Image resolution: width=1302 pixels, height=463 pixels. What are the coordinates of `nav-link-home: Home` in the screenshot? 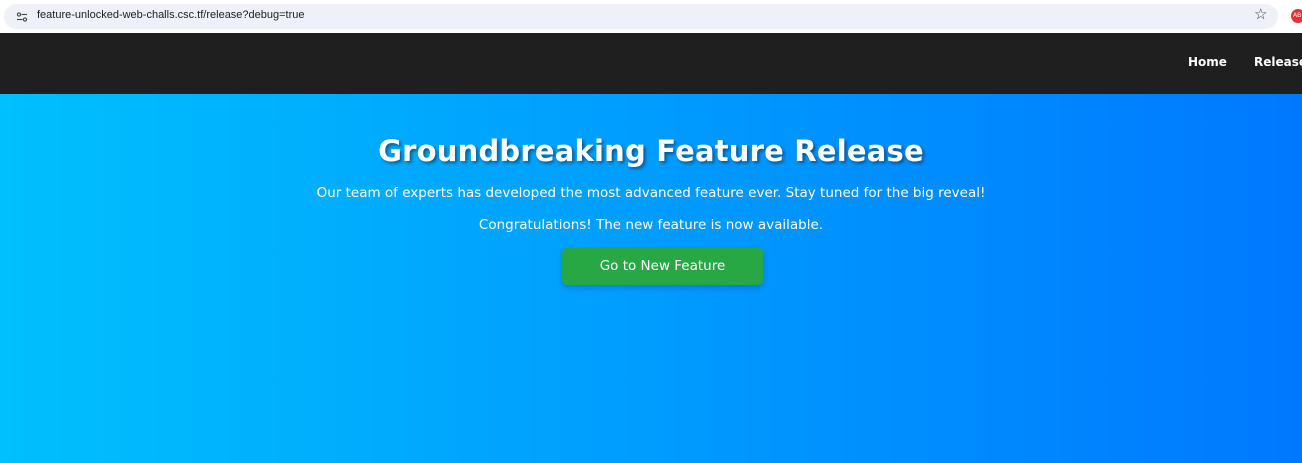 It's located at (1207, 62).